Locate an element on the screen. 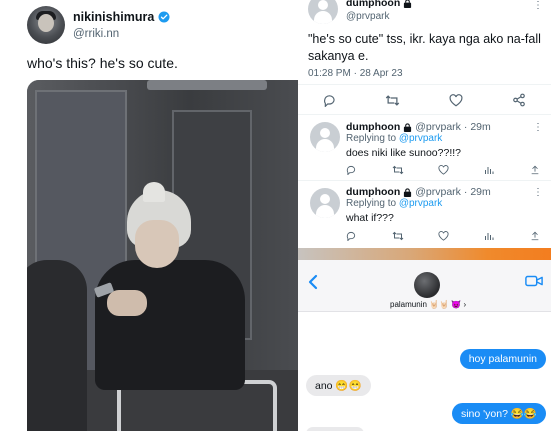 This screenshot has height=431, width=551. main-author-name-text: dumphoon is located at coordinates (373, 4).